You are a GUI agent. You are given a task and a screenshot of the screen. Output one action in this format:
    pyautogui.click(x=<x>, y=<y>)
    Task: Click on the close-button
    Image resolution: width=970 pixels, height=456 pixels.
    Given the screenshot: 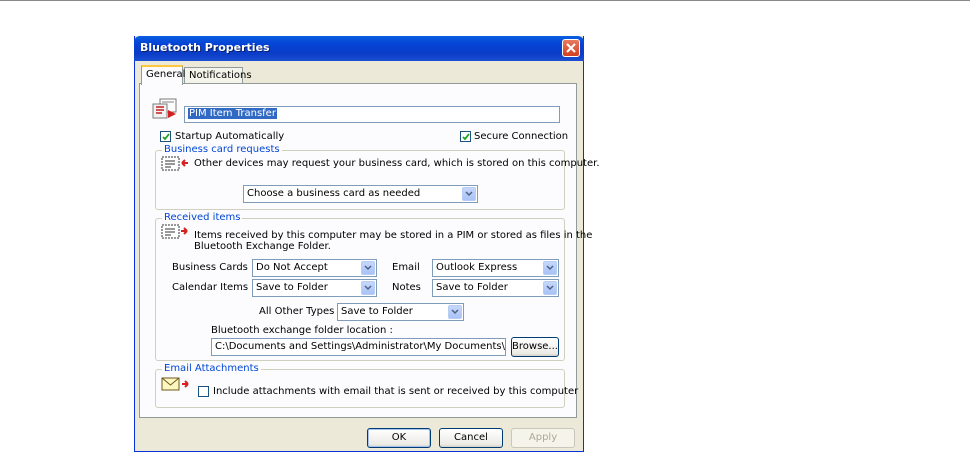 What is the action you would take?
    pyautogui.click(x=571, y=48)
    